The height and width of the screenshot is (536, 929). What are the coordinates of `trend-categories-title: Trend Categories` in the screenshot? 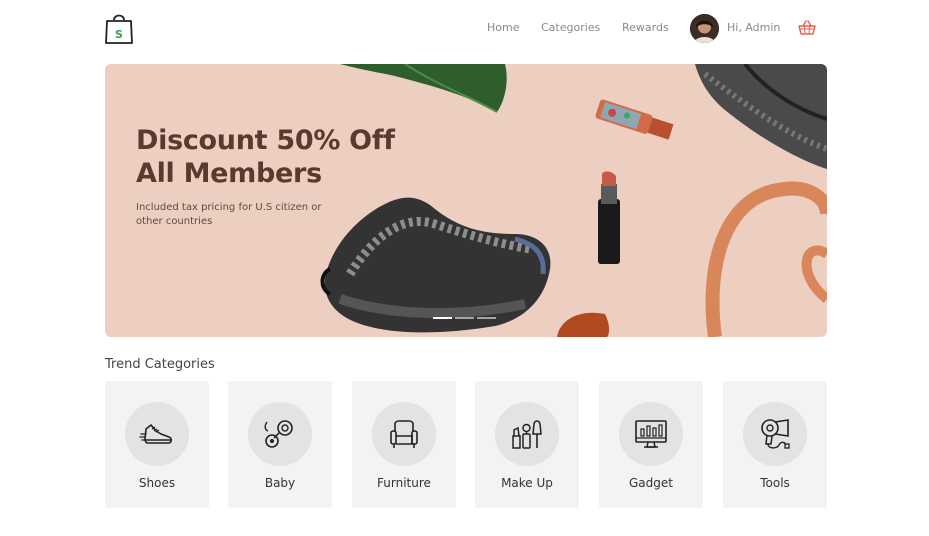 It's located at (160, 364).